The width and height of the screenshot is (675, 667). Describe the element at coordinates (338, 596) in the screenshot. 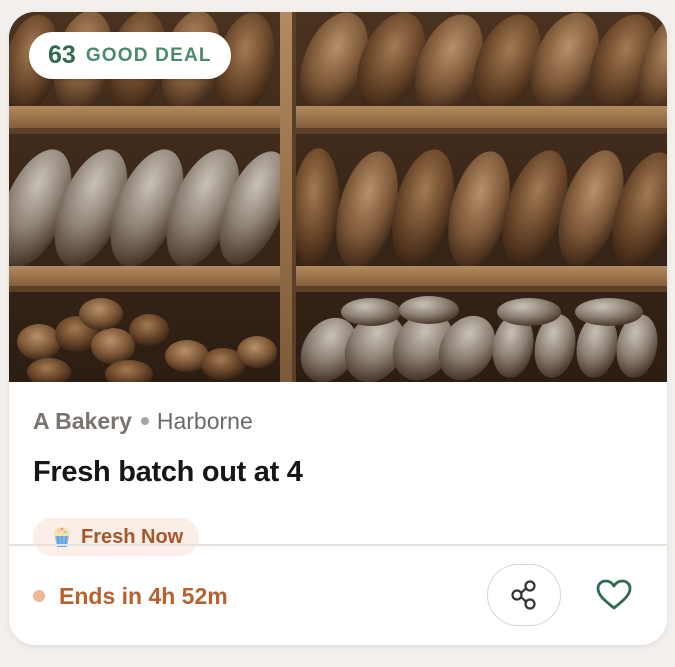

I see `deal-footer: Ends in 4h 52m` at that location.